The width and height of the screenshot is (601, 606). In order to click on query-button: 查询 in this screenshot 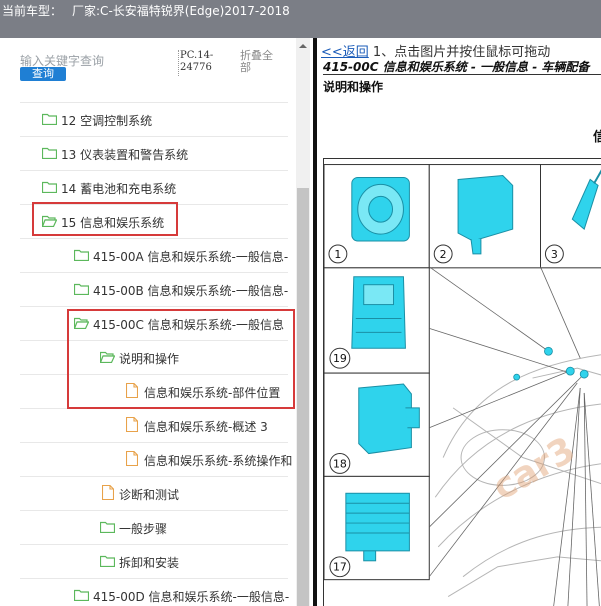, I will do `click(43, 74)`.